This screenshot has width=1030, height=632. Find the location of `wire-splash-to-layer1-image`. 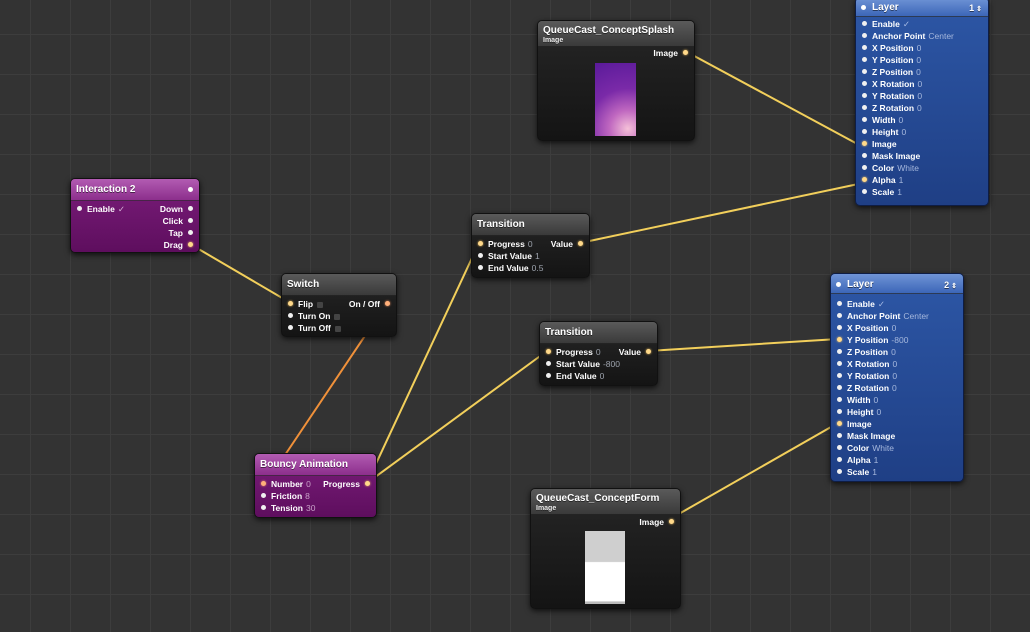

wire-splash-to-layer1-image is located at coordinates (774, 99).